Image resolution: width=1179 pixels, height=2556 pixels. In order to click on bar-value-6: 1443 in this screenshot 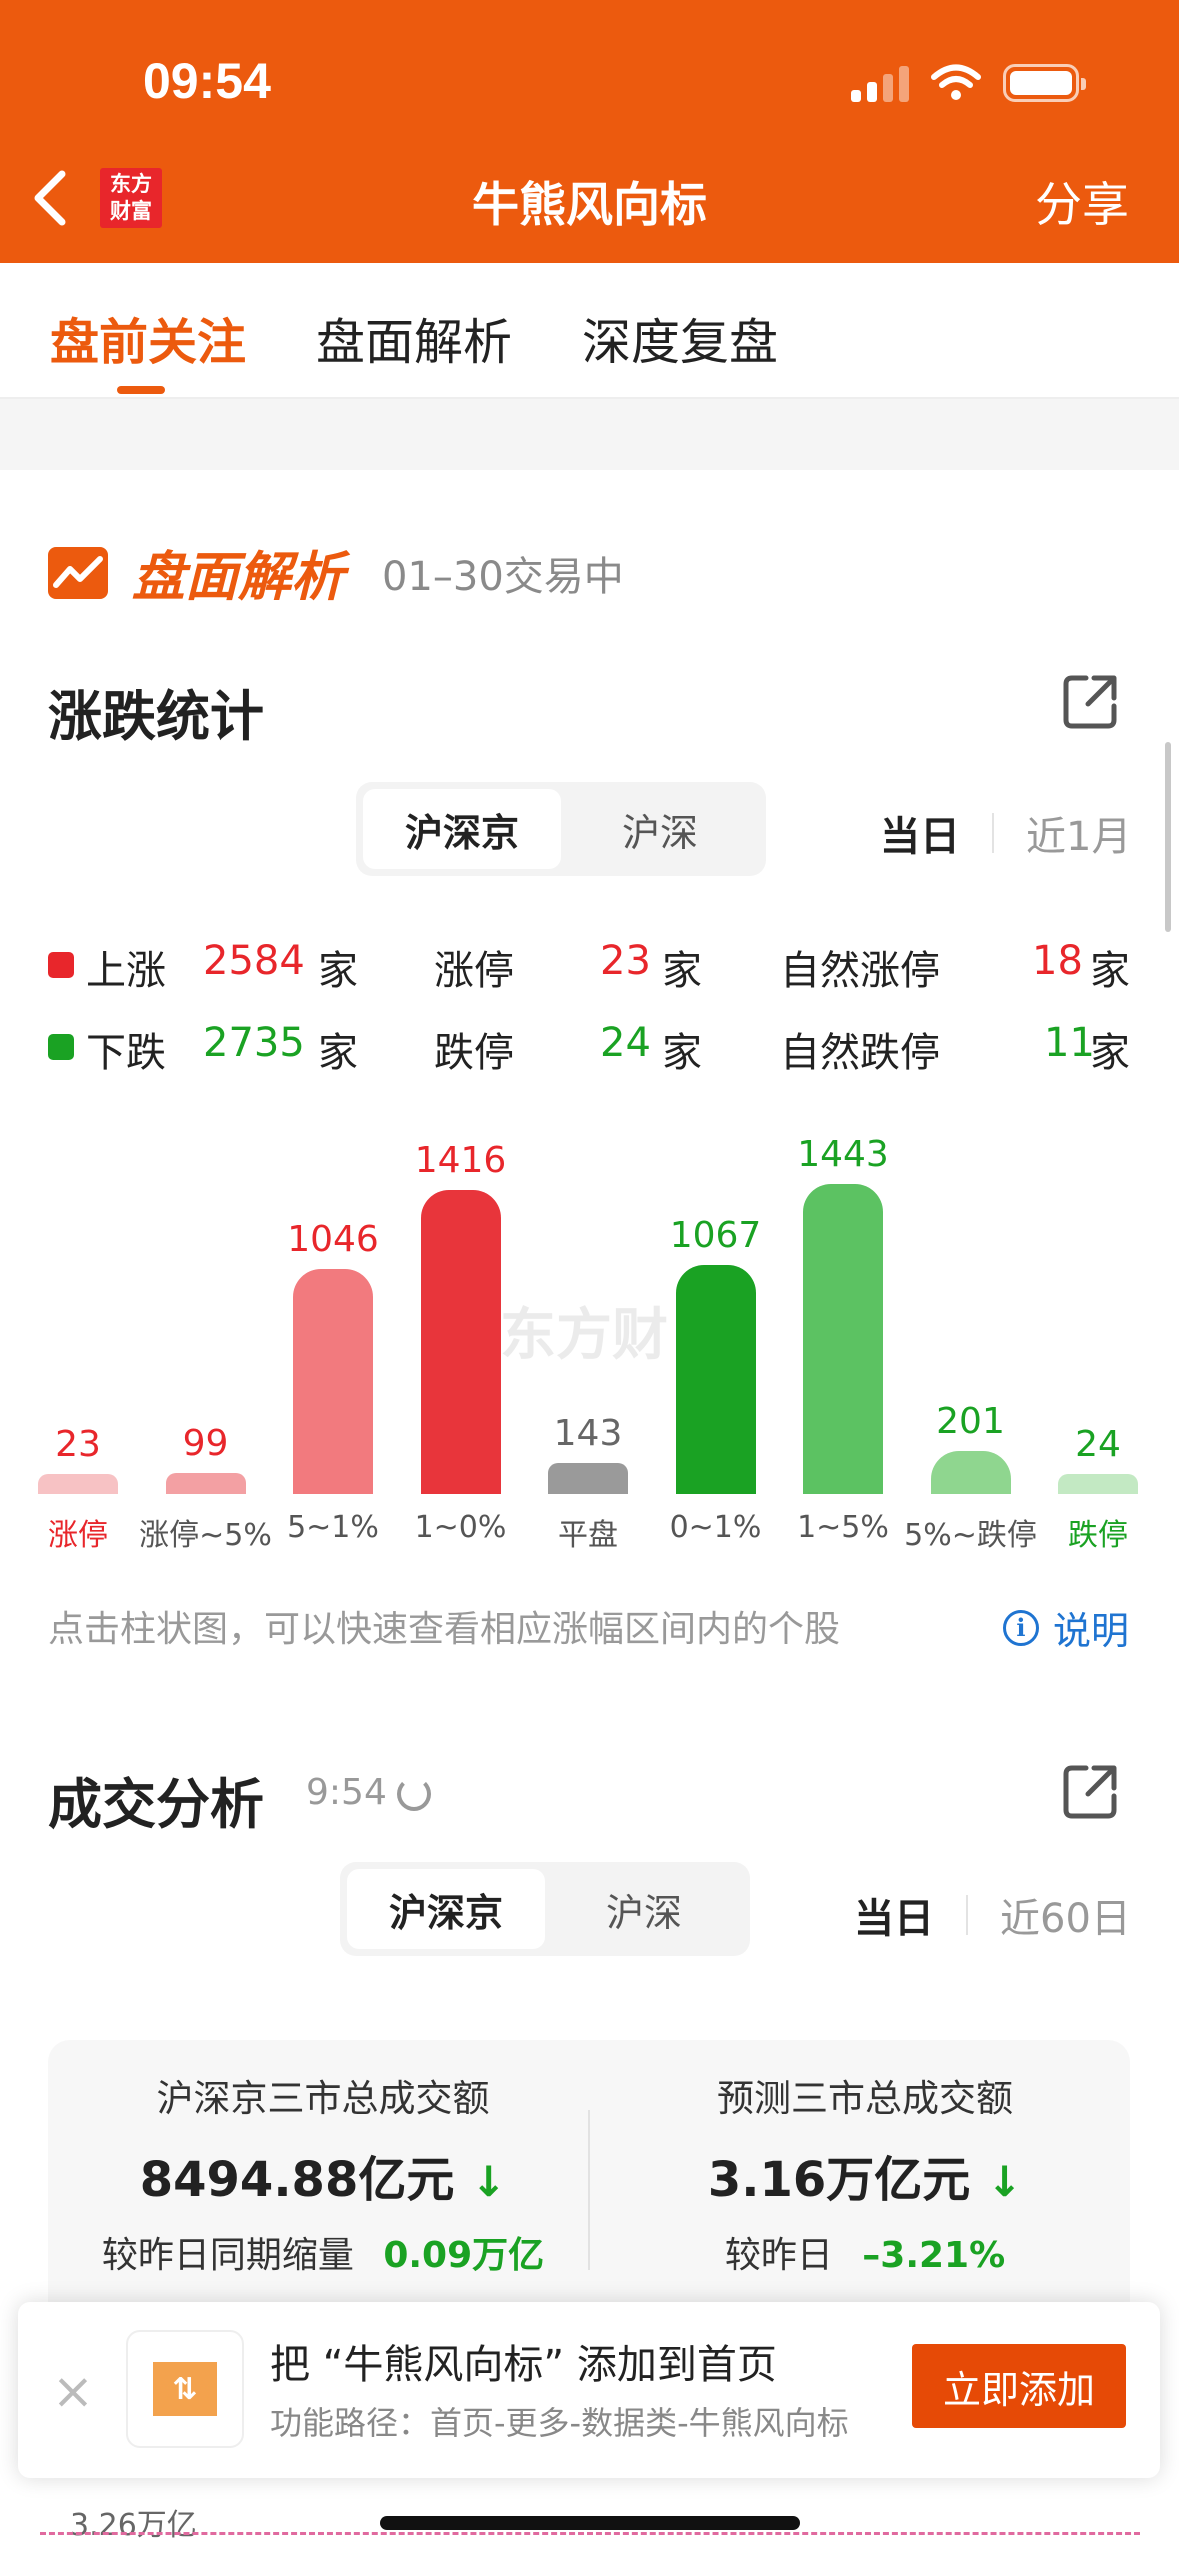, I will do `click(843, 1154)`.